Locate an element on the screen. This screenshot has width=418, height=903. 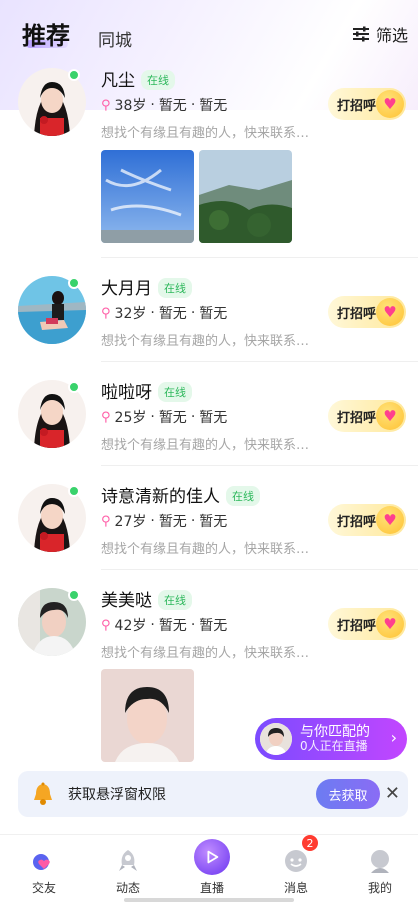
float-permission-bar: 获取悬浮窗权限 去获取 ✕ is located at coordinates (213, 794).